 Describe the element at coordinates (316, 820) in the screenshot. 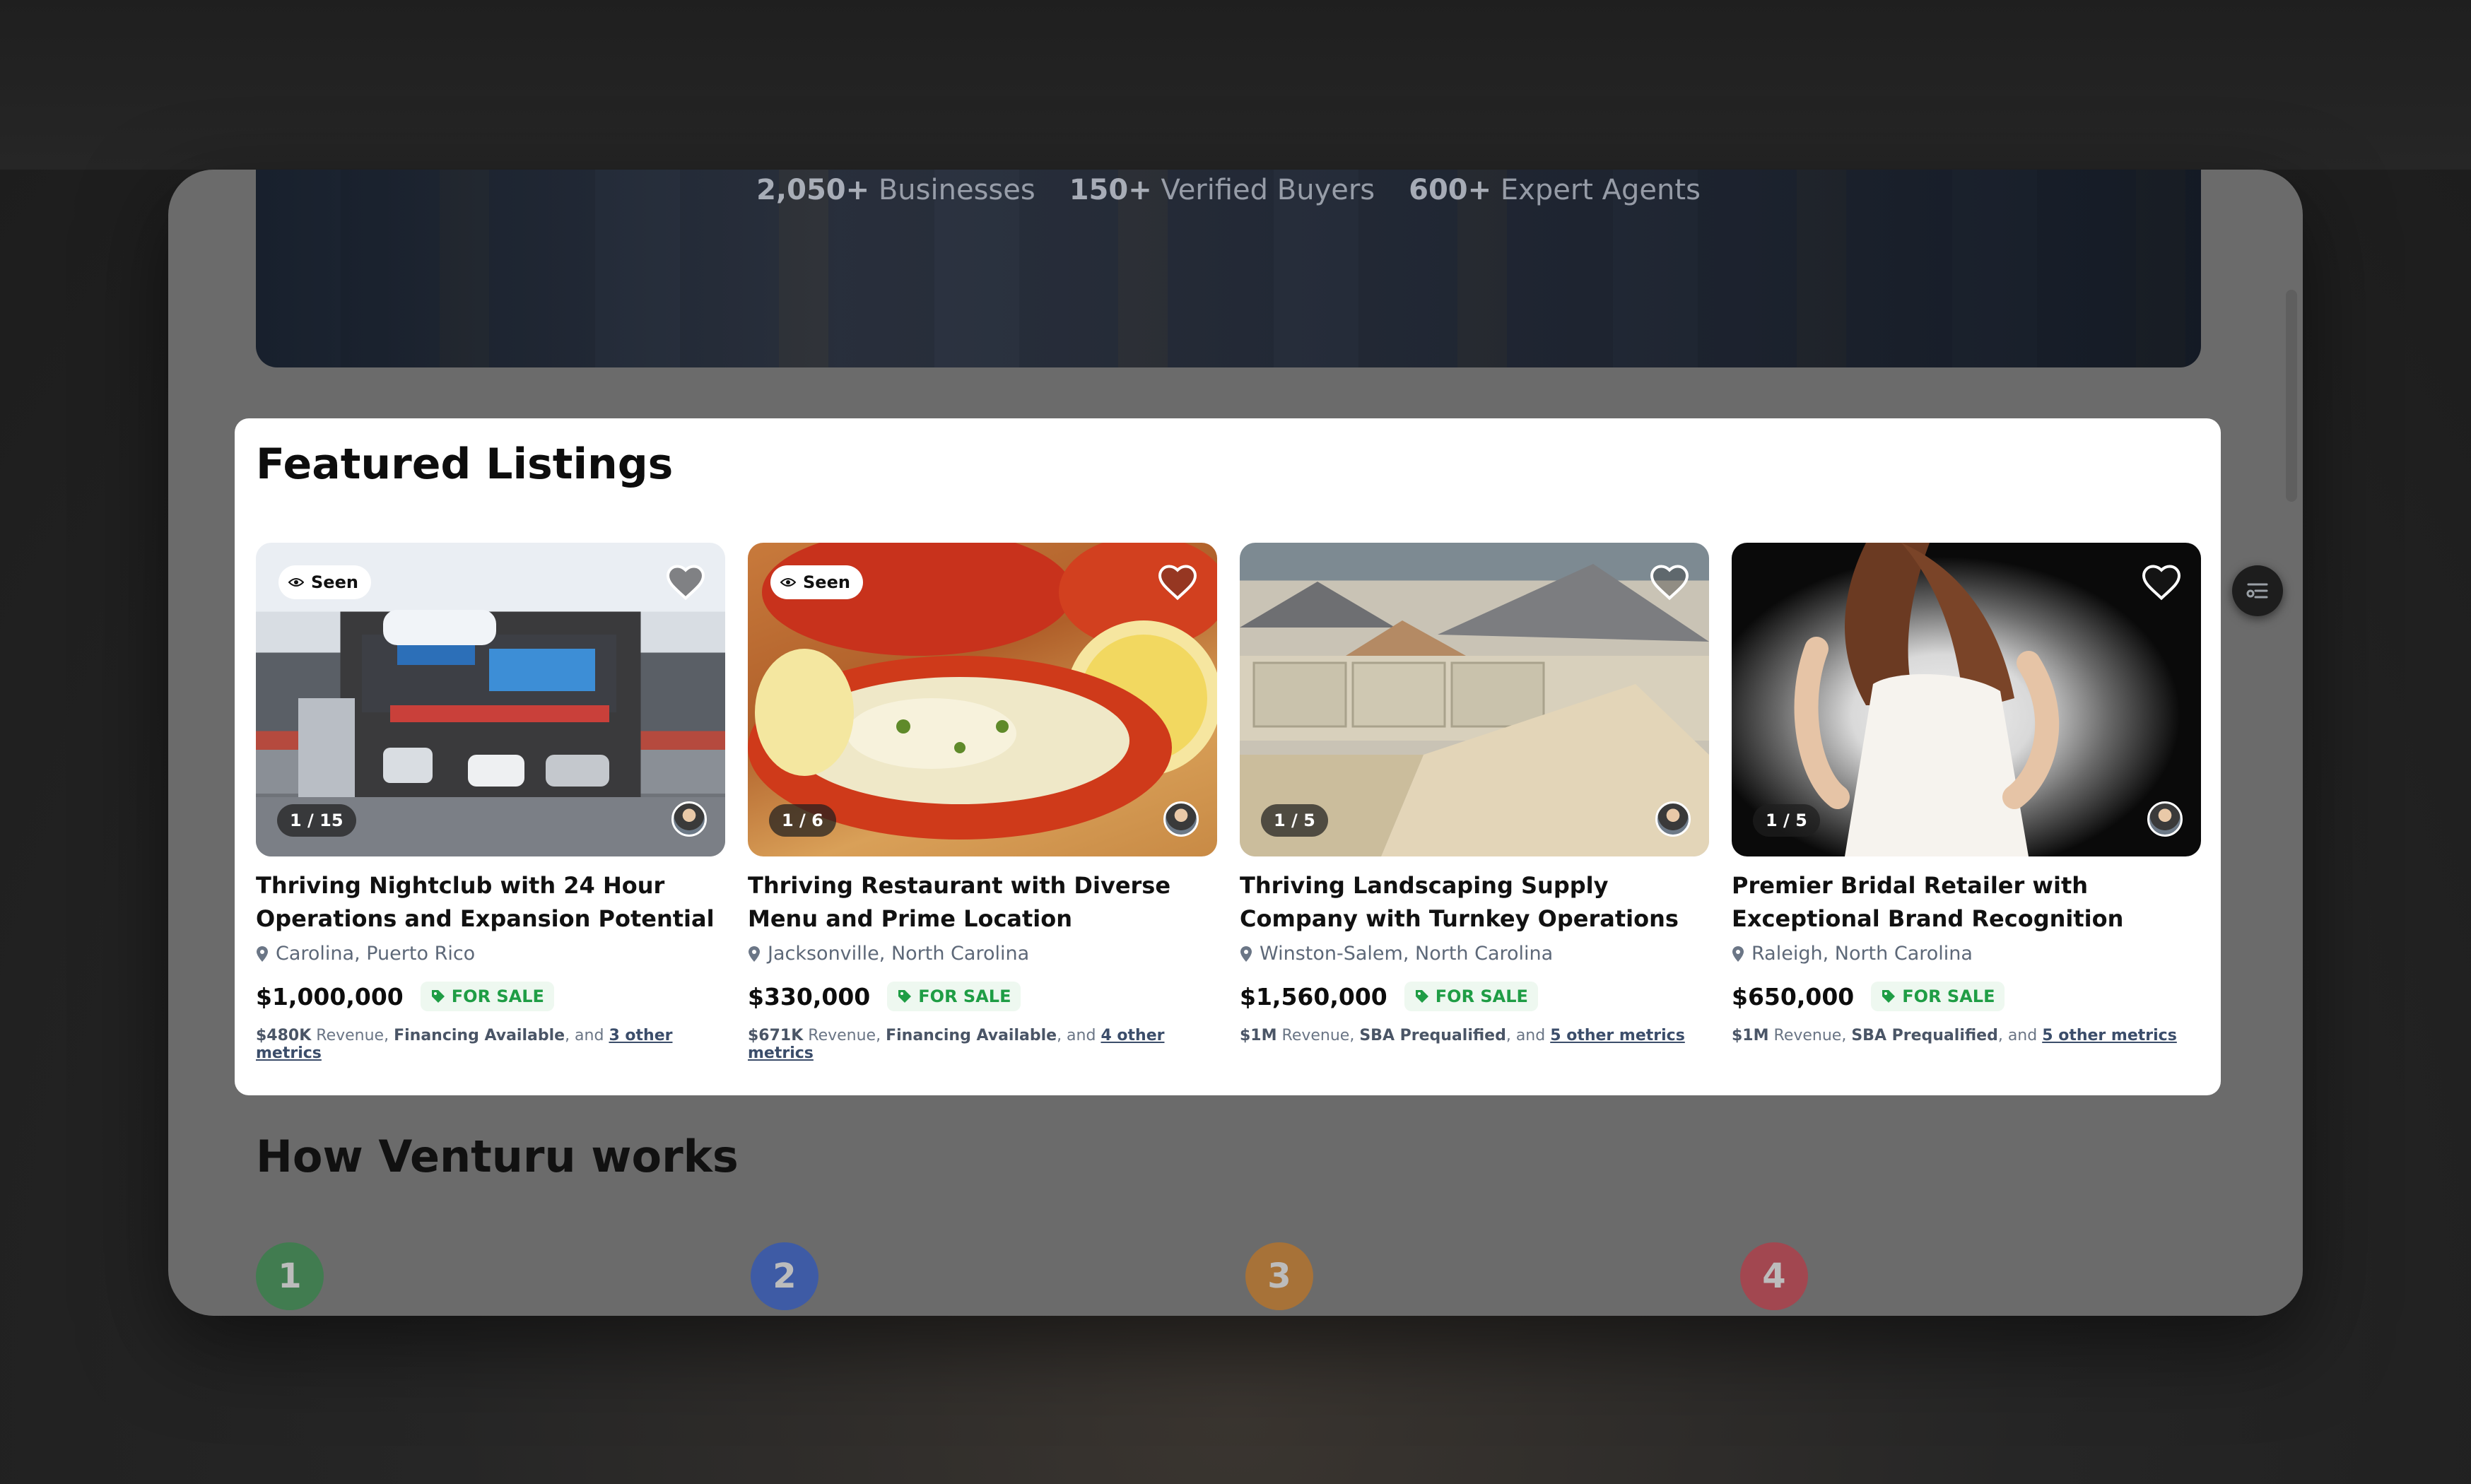

I see `image-counter: 1 / 15` at that location.